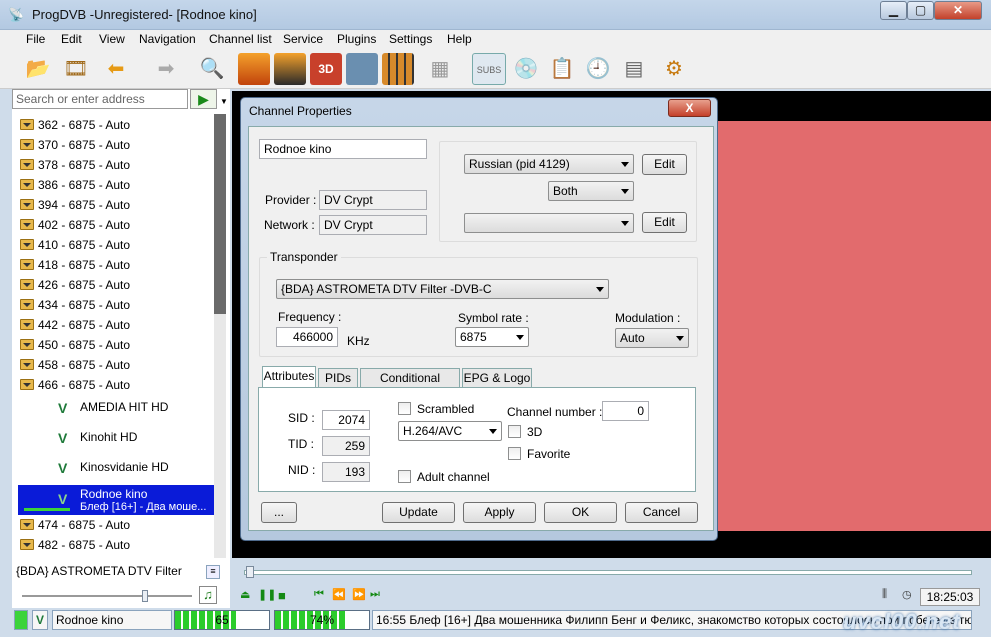  Describe the element at coordinates (116, 265) in the screenshot. I see `transponder-item: 418 - 6875 - Auto` at that location.